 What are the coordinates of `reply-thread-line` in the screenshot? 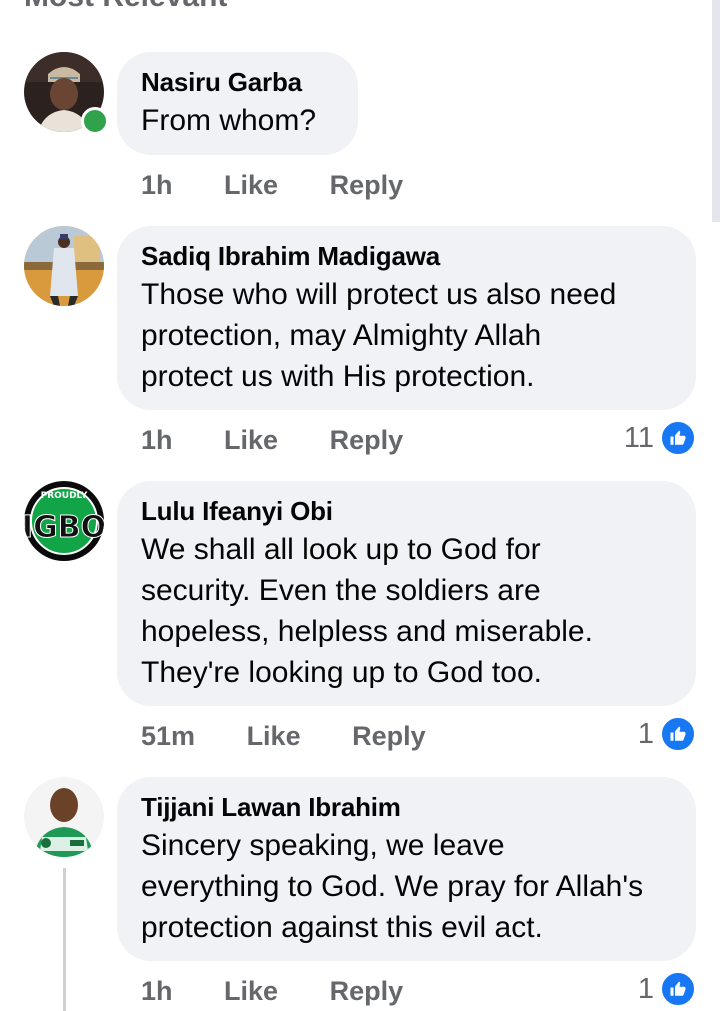 It's located at (64, 939).